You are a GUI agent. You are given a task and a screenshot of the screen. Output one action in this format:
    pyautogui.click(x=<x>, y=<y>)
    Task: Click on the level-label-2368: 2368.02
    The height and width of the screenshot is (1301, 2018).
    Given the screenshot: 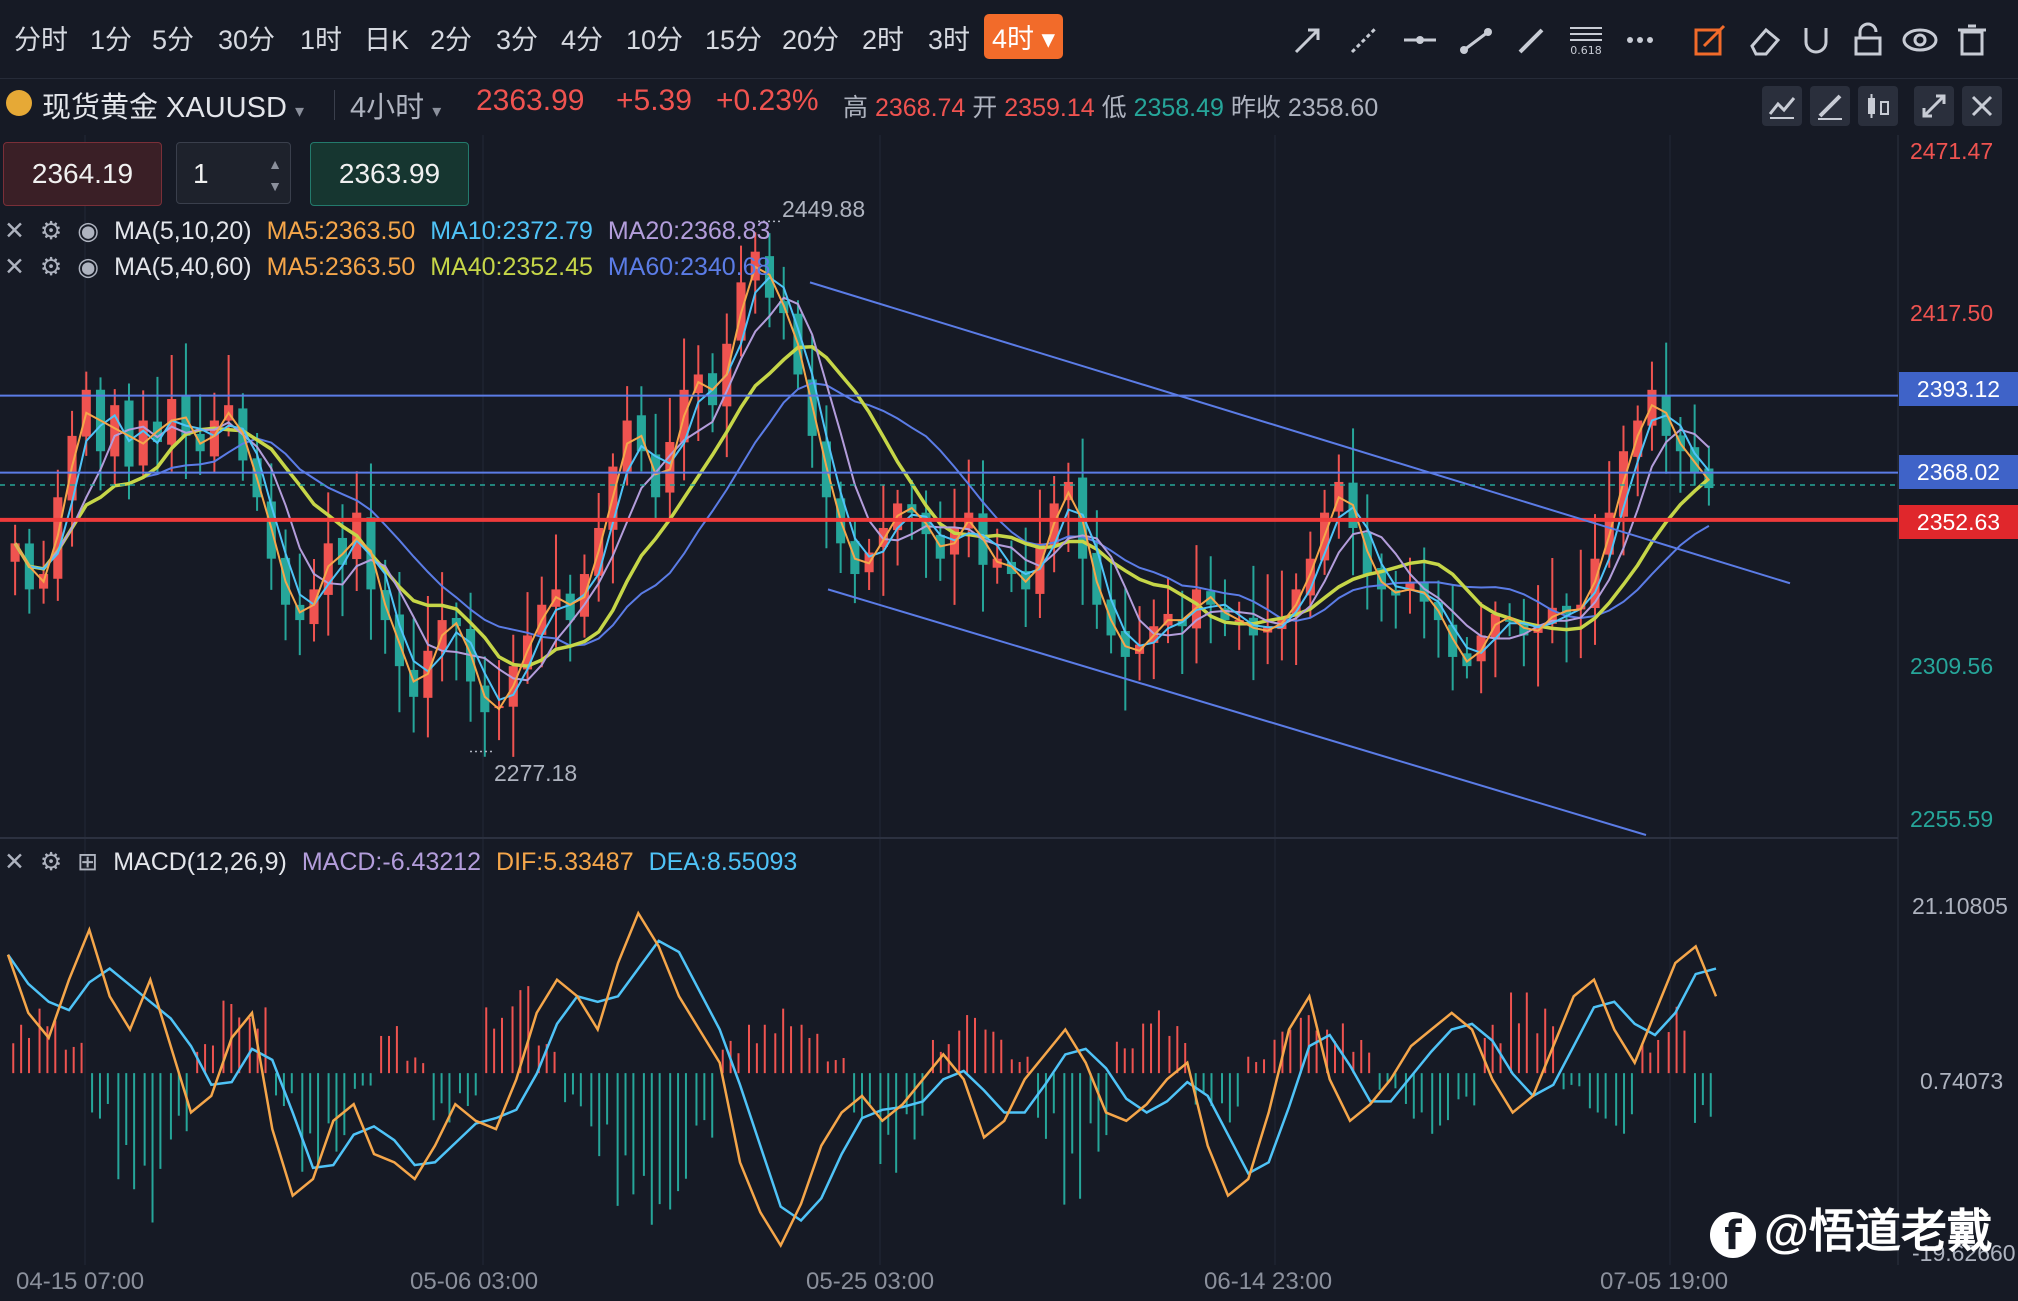 What is the action you would take?
    pyautogui.click(x=1958, y=472)
    